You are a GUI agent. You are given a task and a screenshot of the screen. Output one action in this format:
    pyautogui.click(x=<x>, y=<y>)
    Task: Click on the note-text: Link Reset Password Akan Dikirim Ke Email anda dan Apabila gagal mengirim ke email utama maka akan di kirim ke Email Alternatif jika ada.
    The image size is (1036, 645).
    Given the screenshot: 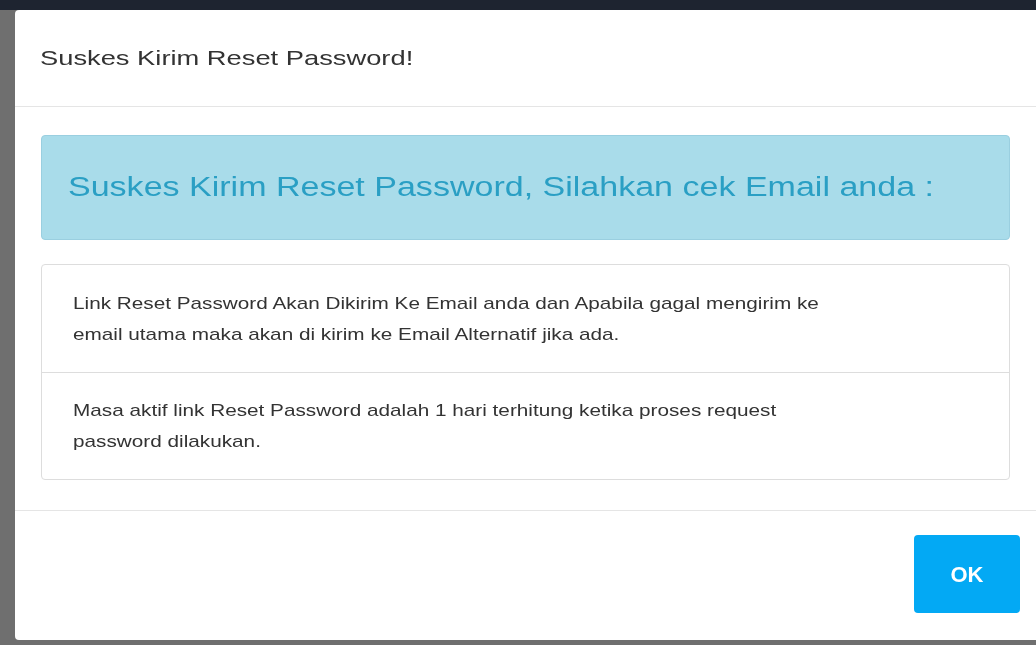 What is the action you would take?
    pyautogui.click(x=446, y=319)
    